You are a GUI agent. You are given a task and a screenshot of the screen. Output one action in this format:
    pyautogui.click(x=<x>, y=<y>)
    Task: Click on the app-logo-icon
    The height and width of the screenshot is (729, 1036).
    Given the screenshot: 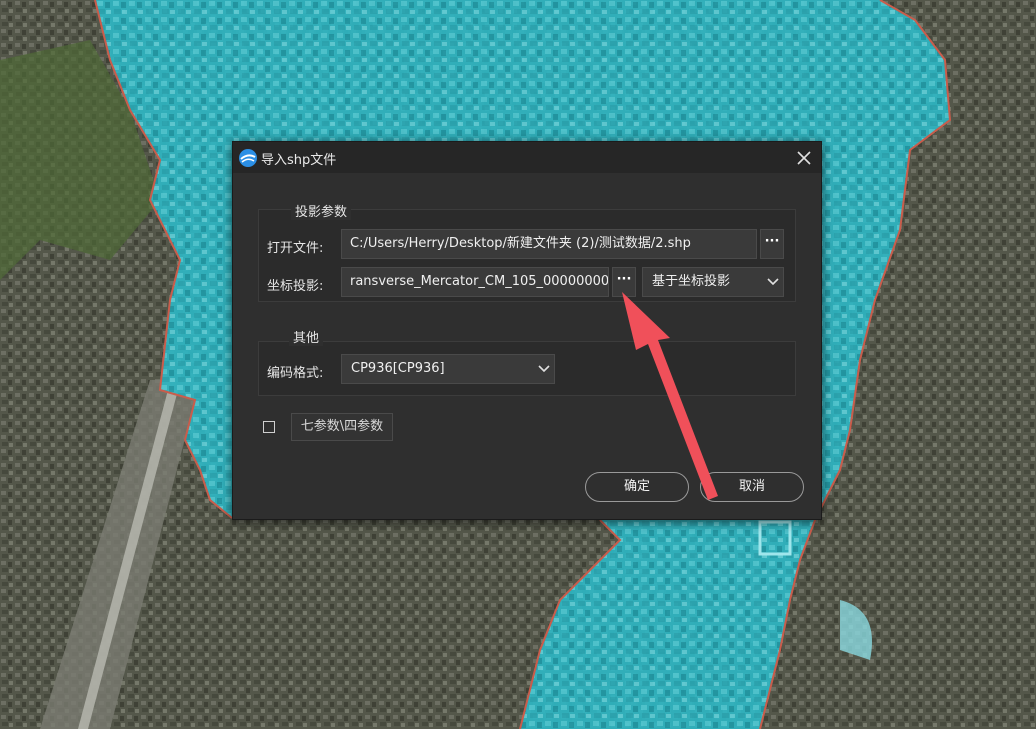 What is the action you would take?
    pyautogui.click(x=248, y=158)
    